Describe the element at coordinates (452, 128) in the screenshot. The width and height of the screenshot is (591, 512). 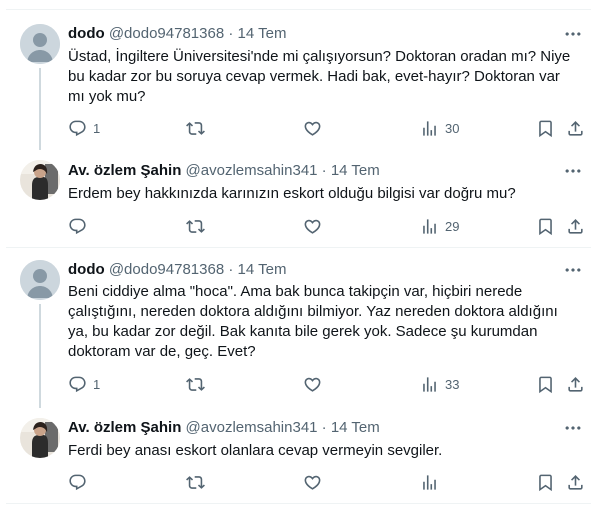
I see `views-count: 30` at that location.